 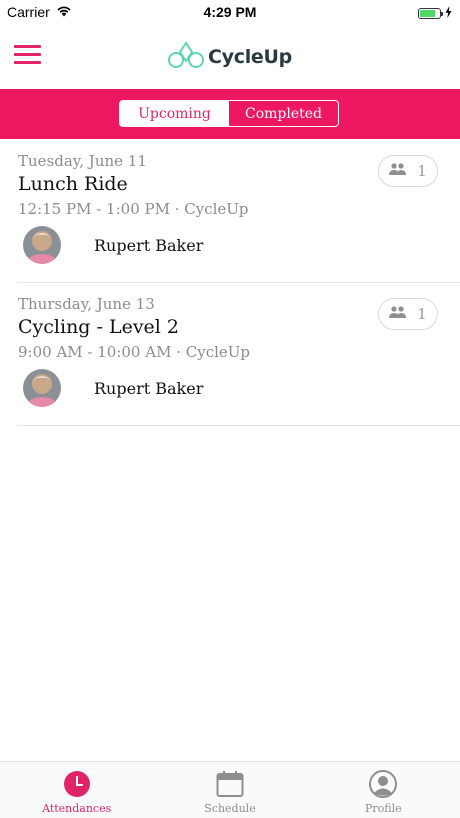 I want to click on status-right, so click(x=435, y=13).